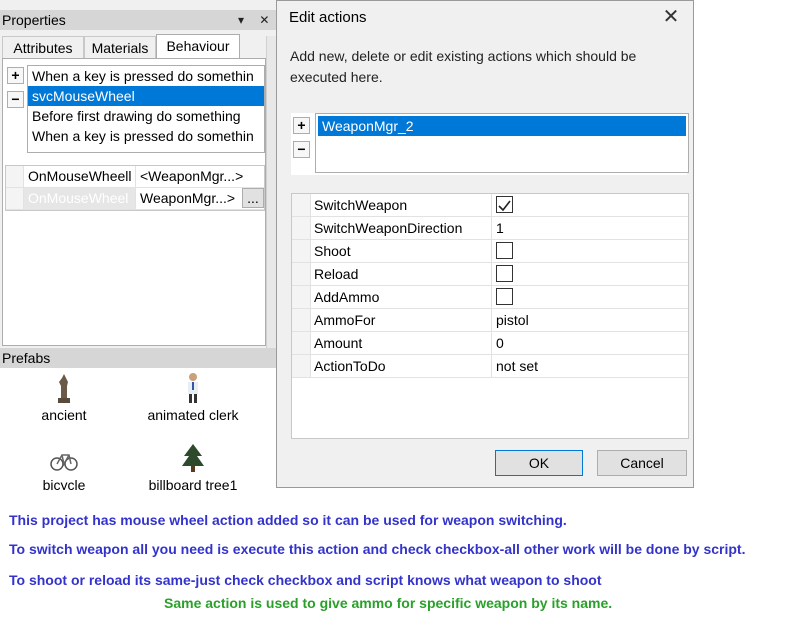  I want to click on param-value: 1, so click(590, 228).